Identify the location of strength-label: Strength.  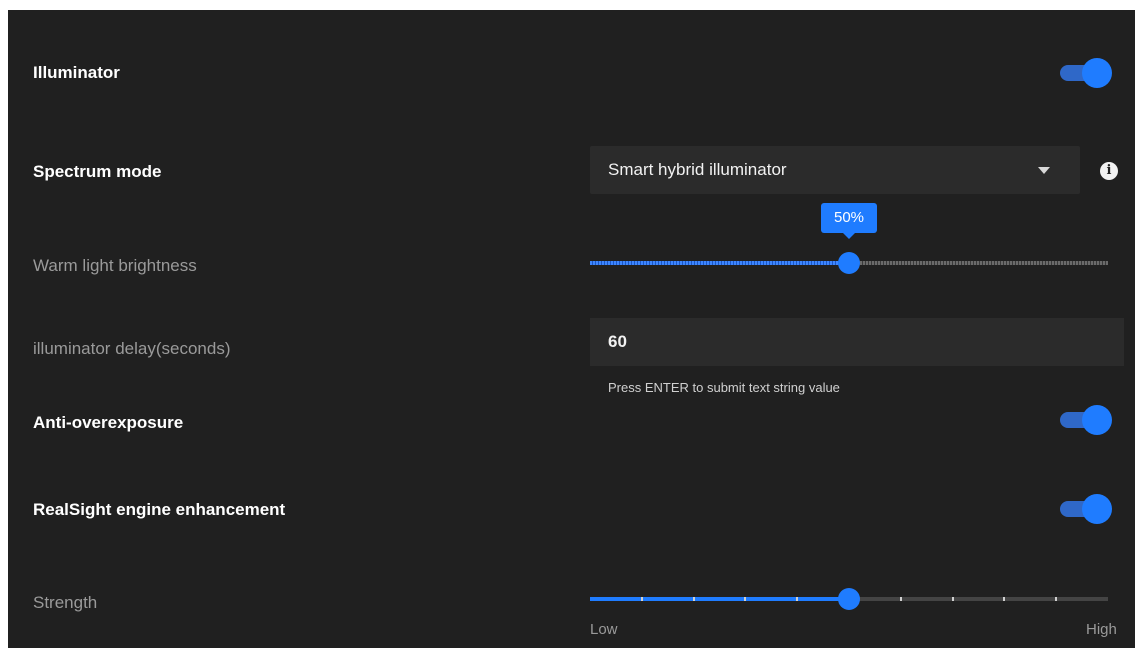
(65, 602).